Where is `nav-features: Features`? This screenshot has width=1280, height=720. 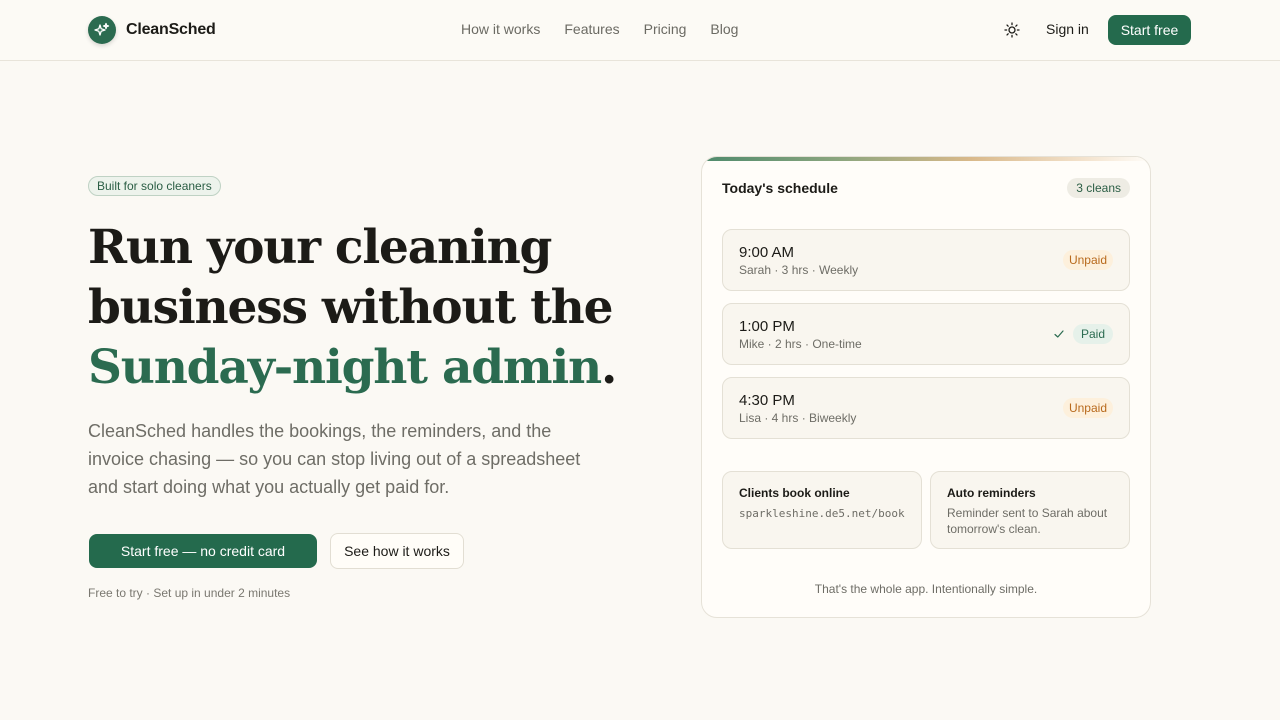 nav-features: Features is located at coordinates (591, 29).